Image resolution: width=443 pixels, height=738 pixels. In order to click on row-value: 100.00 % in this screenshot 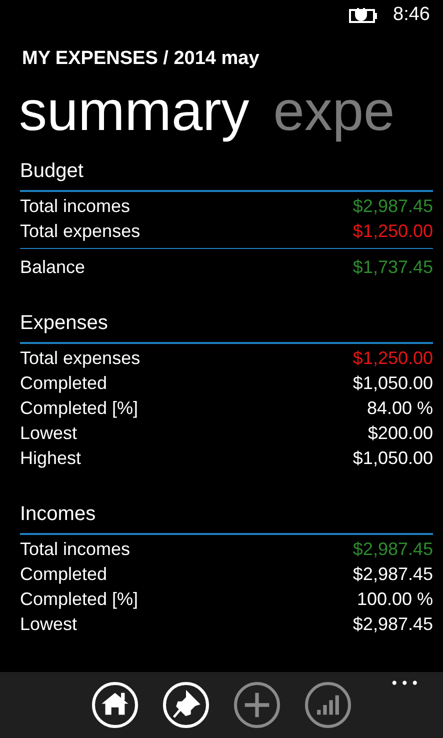, I will do `click(394, 599)`.